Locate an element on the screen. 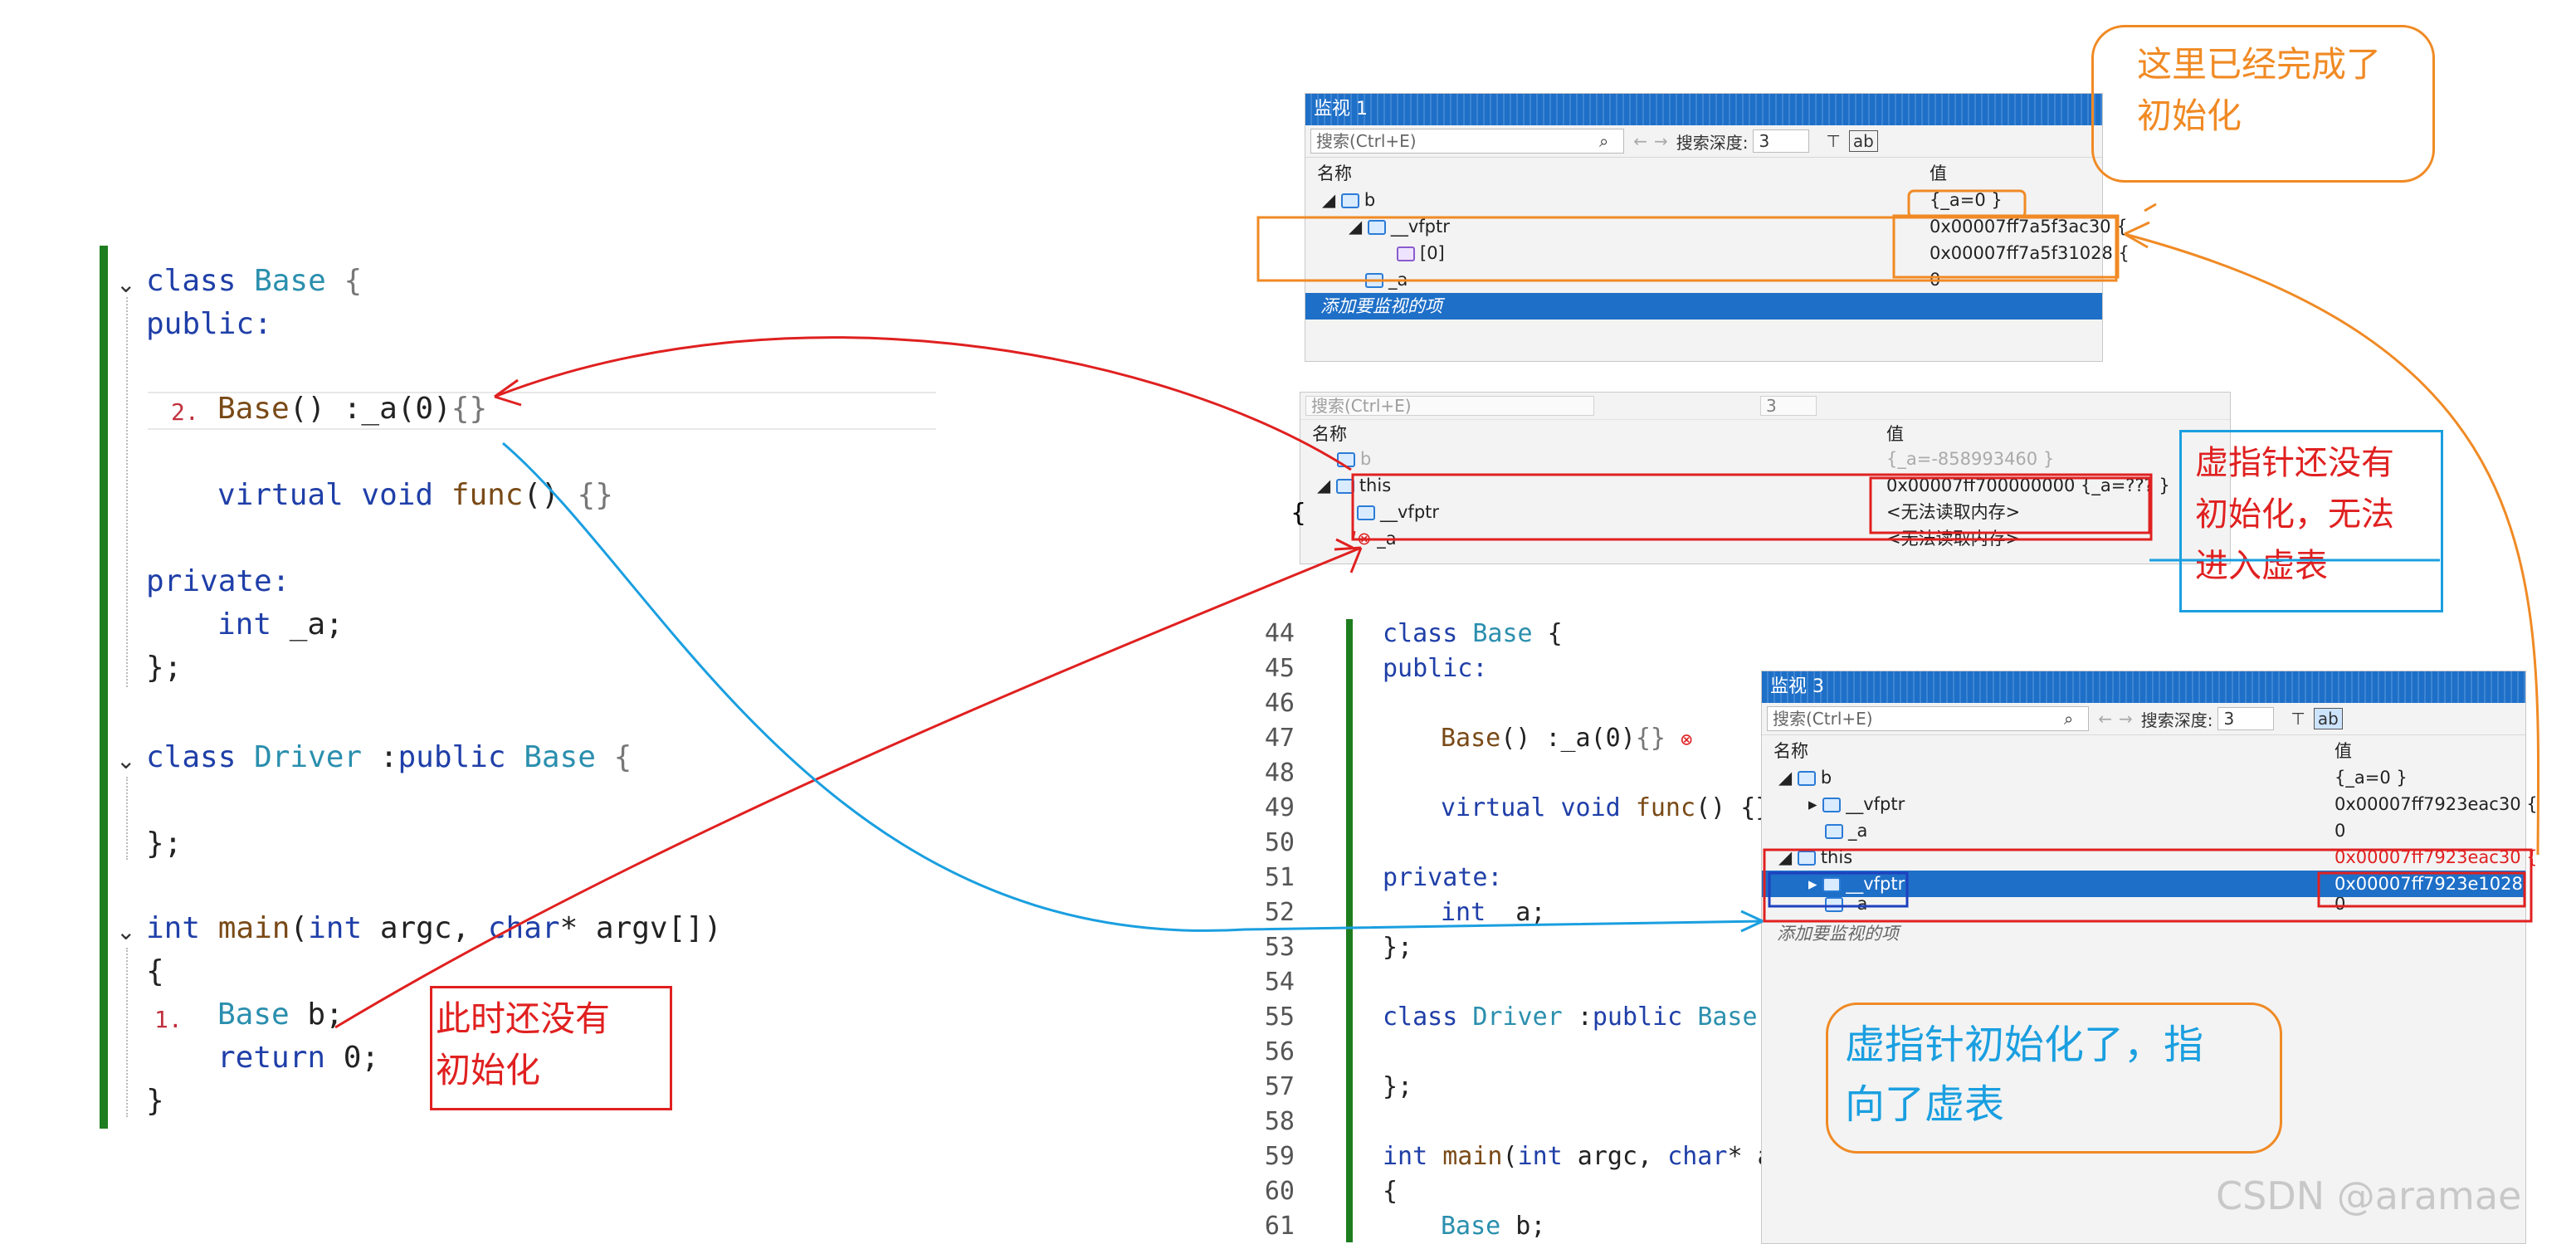 This screenshot has width=2576, height=1244. highlight-b-value is located at coordinates (1967, 204).